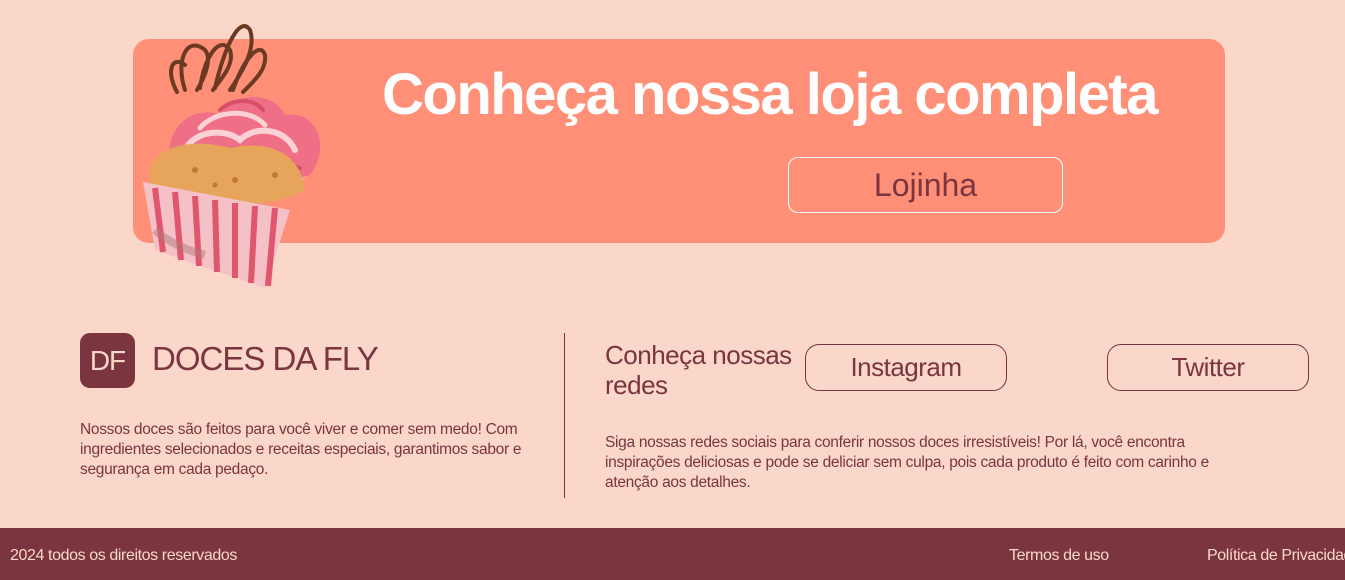 The height and width of the screenshot is (580, 1345). I want to click on brand-logo: DF, so click(107, 360).